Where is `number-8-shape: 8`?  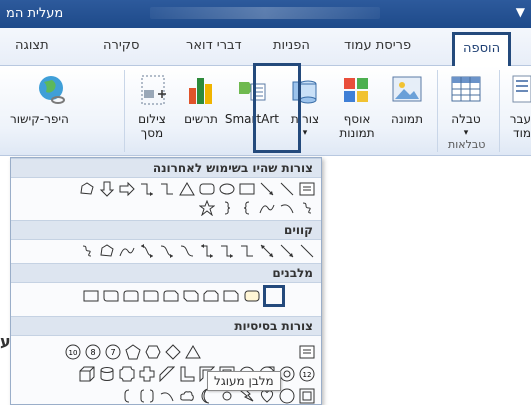
number-8-shape: 8 is located at coordinates (93, 352).